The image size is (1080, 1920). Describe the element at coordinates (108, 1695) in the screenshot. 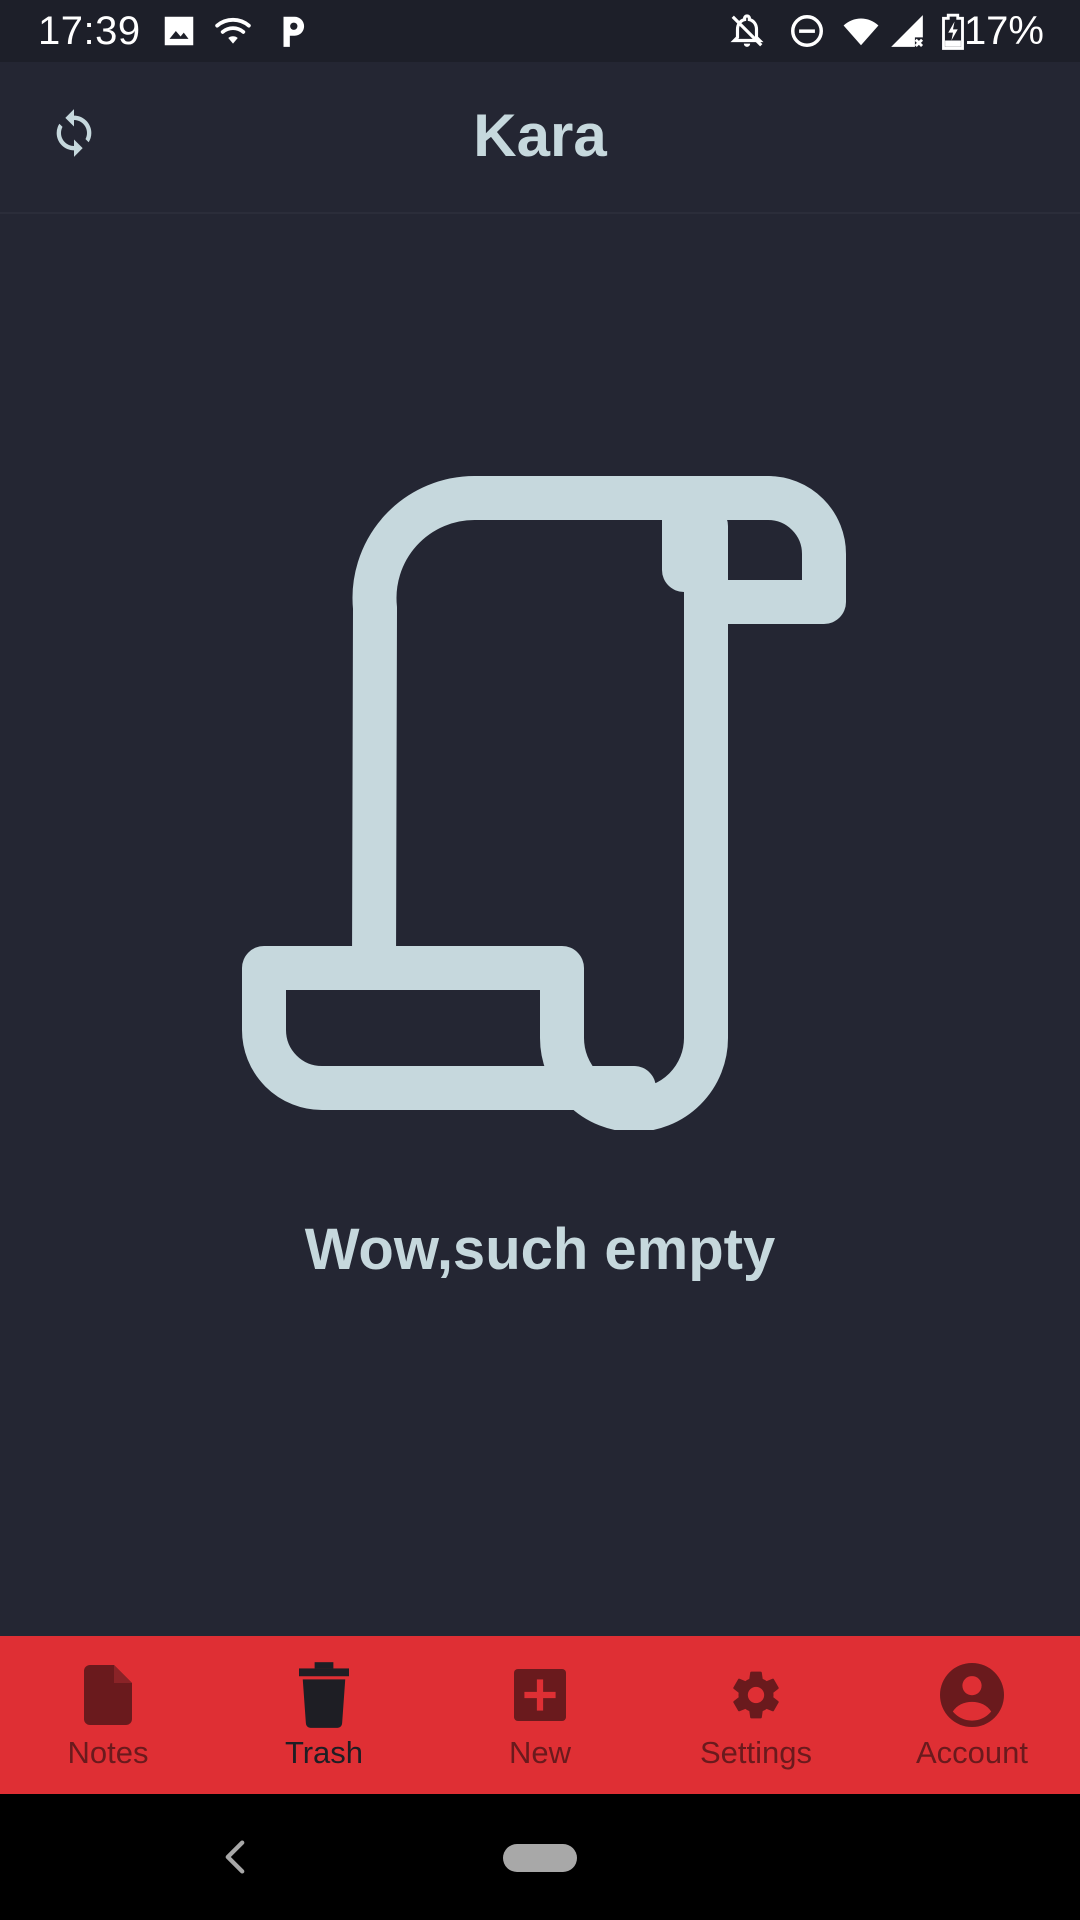

I see `note-icon` at that location.